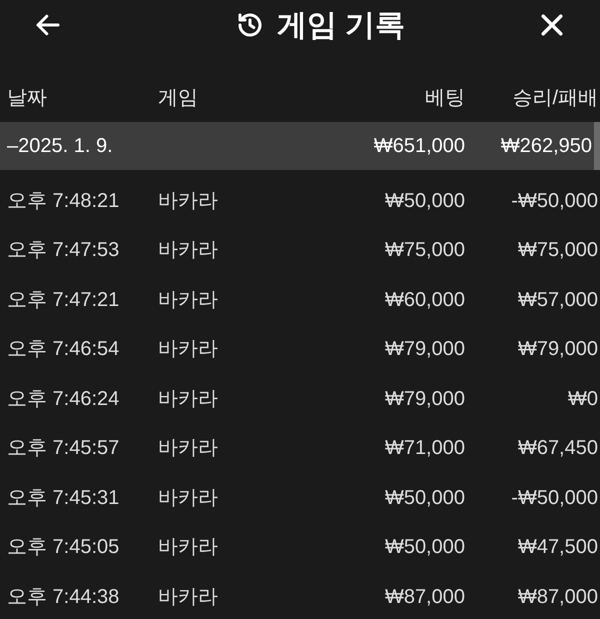  Describe the element at coordinates (341, 26) in the screenshot. I see `window-title: 게임 기록` at that location.